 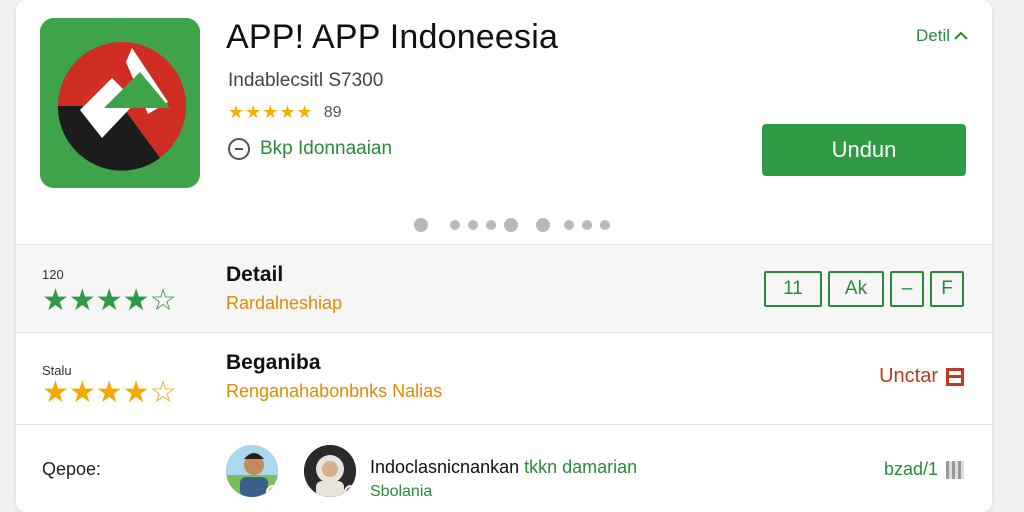 What do you see at coordinates (271, 112) in the screenshot?
I see `rating-stars: ★★★★★` at bounding box center [271, 112].